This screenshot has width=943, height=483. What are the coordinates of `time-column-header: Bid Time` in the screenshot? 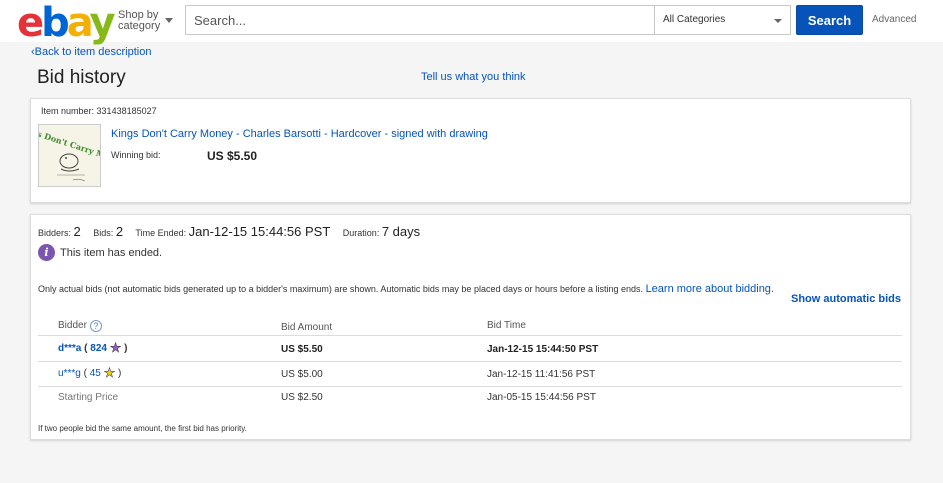 It's located at (506, 325).